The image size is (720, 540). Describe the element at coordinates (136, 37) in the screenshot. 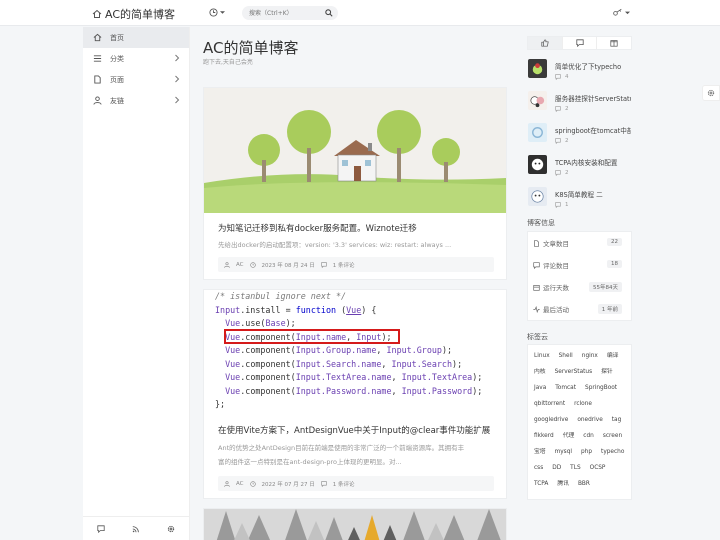

I see `sidebar-item-home: 首页` at that location.